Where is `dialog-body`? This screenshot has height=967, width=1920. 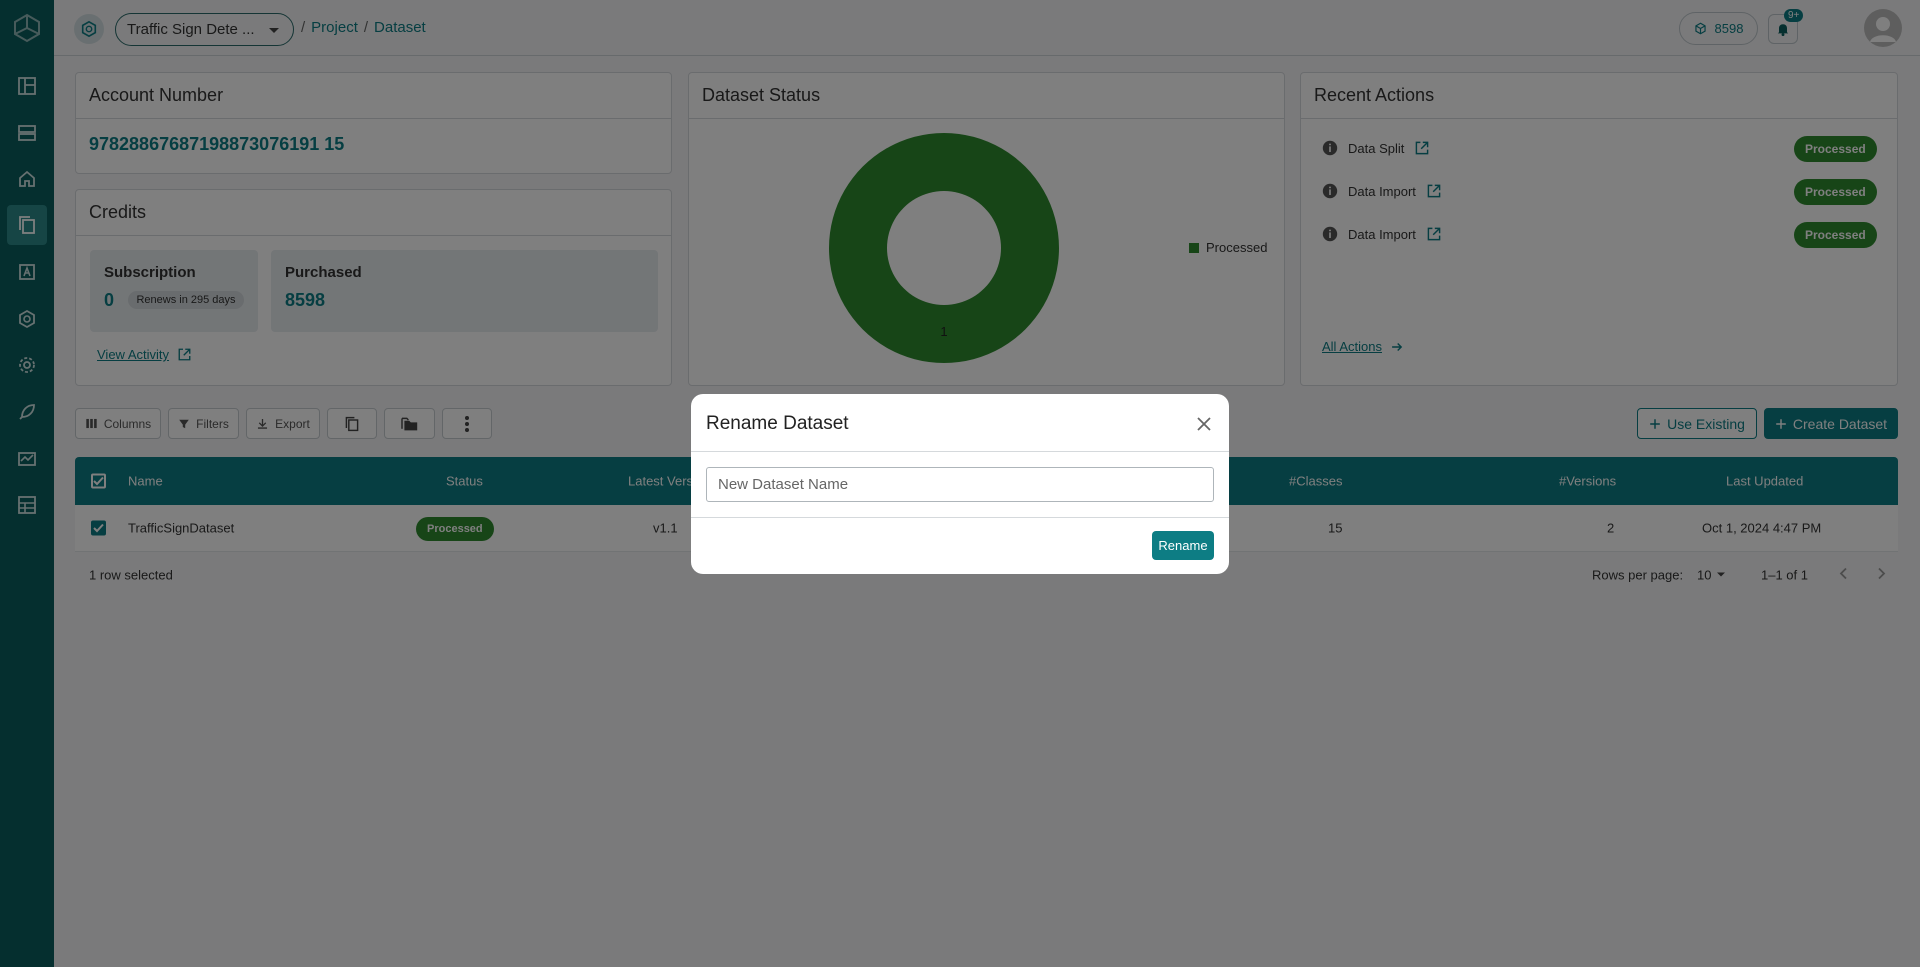
dialog-body is located at coordinates (960, 485).